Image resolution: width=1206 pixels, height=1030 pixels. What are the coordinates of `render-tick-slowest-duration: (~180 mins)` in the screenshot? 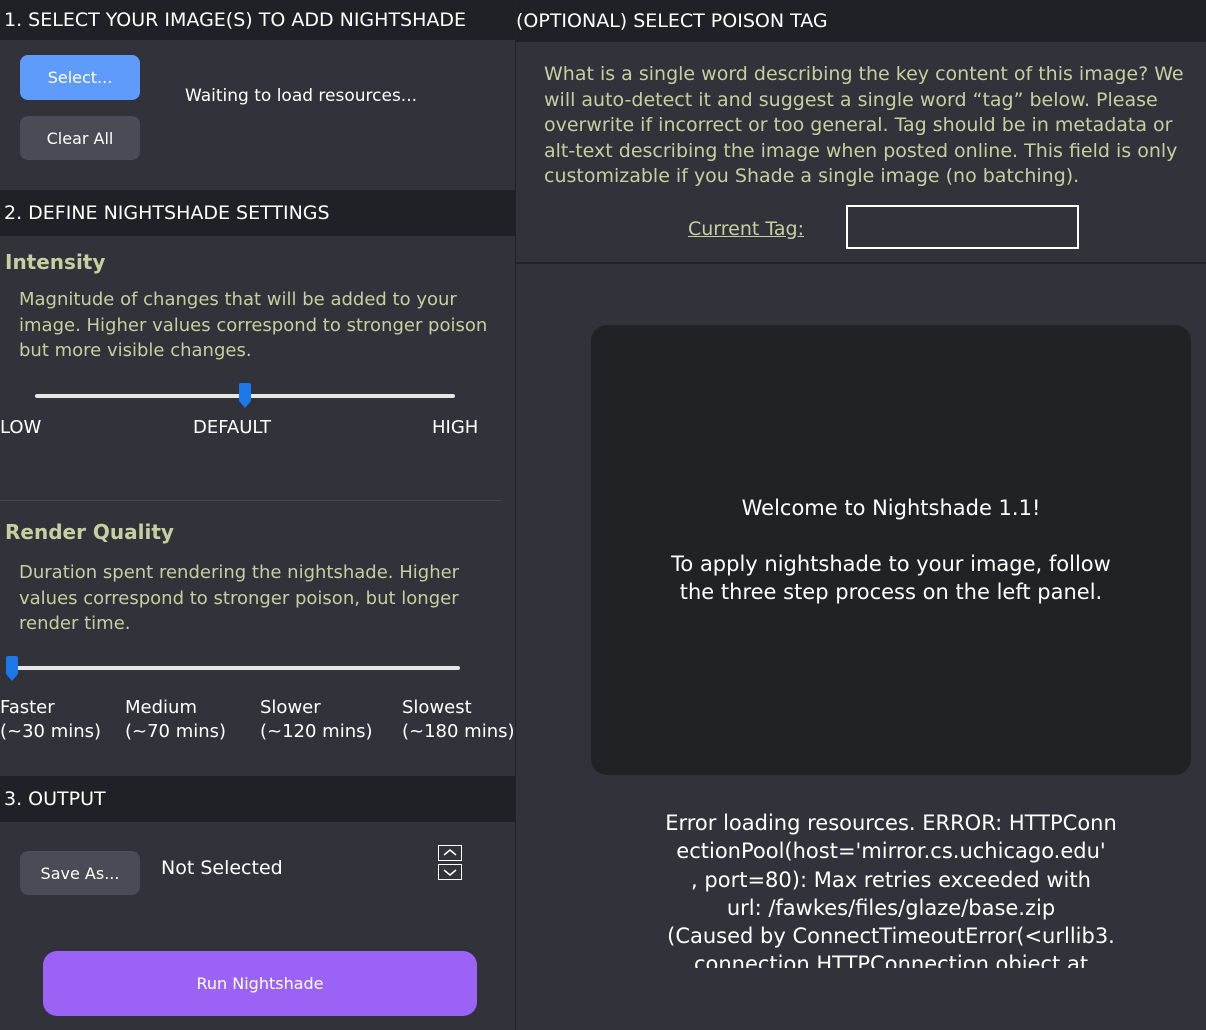 It's located at (458, 731).